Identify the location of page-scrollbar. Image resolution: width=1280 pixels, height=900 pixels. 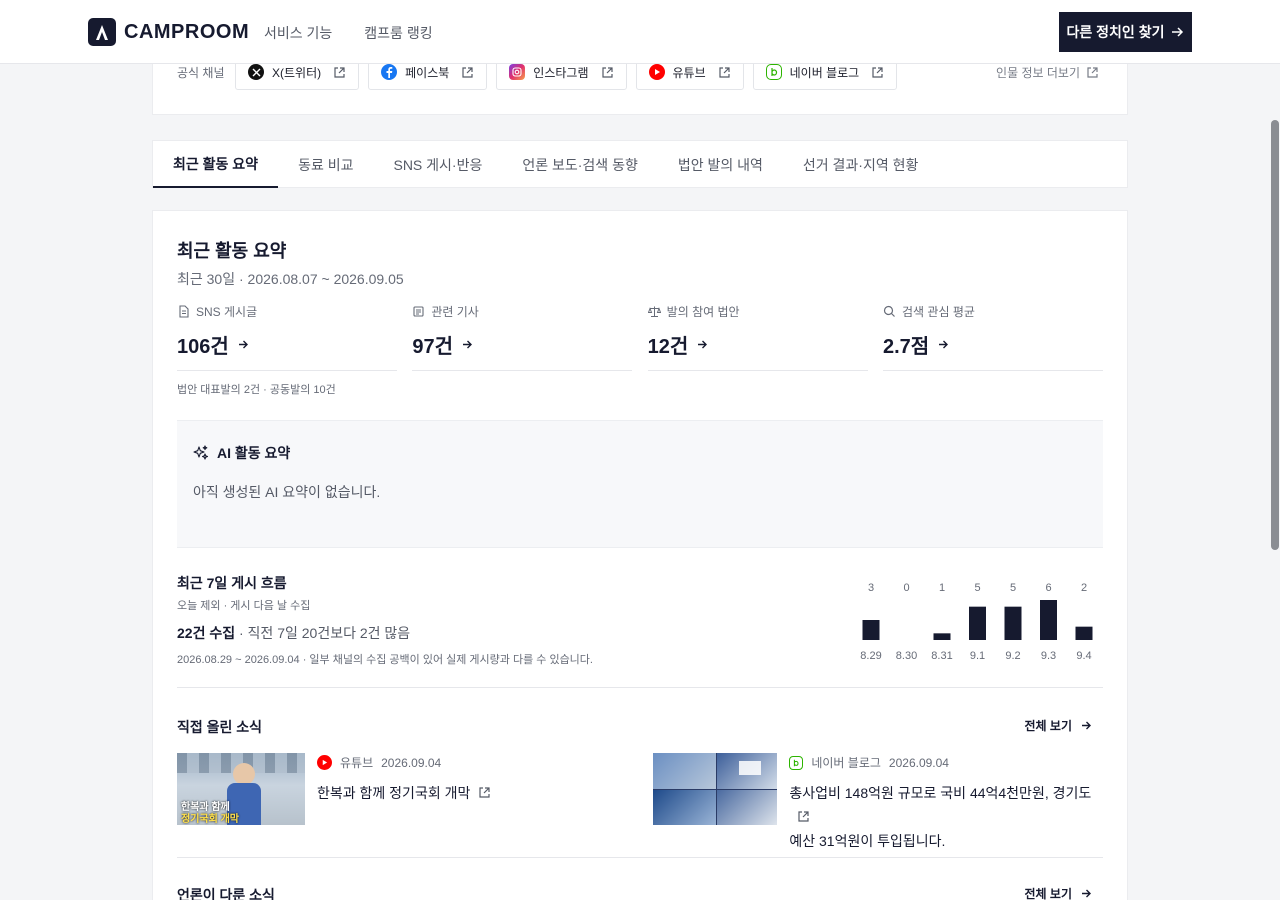
(1275, 335).